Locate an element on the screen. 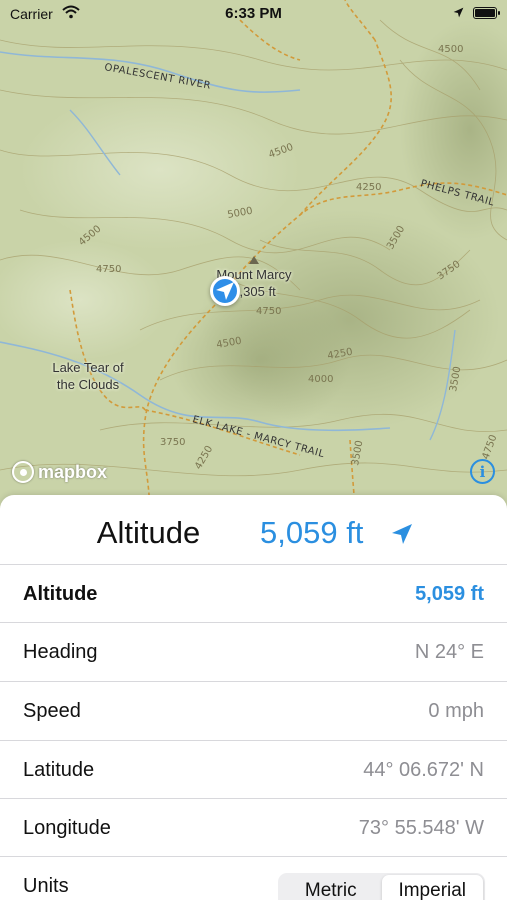  info-icon: i is located at coordinates (482, 471).